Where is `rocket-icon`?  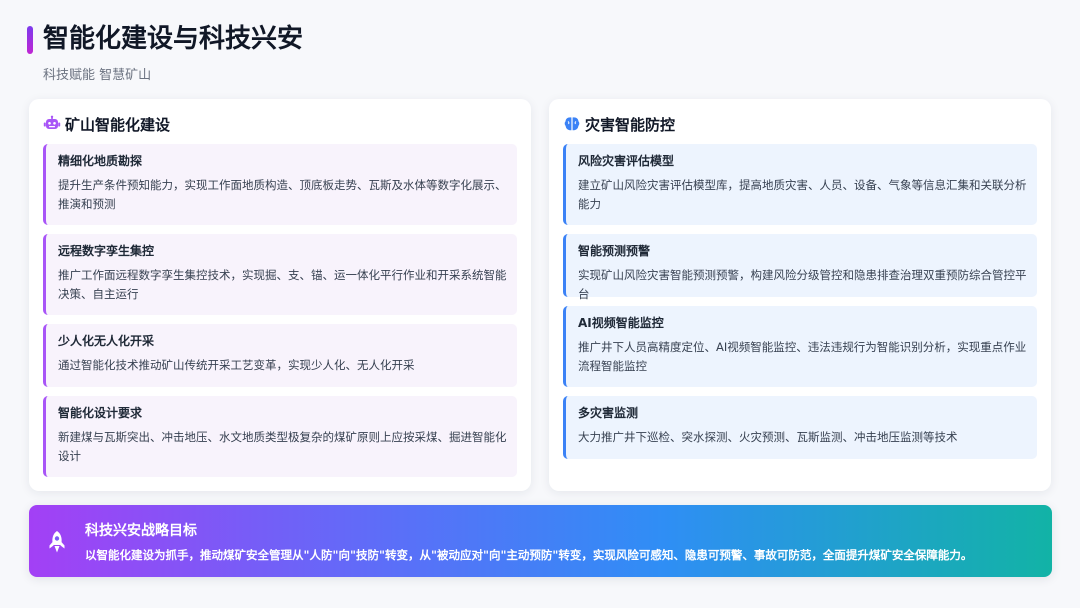 rocket-icon is located at coordinates (57, 542).